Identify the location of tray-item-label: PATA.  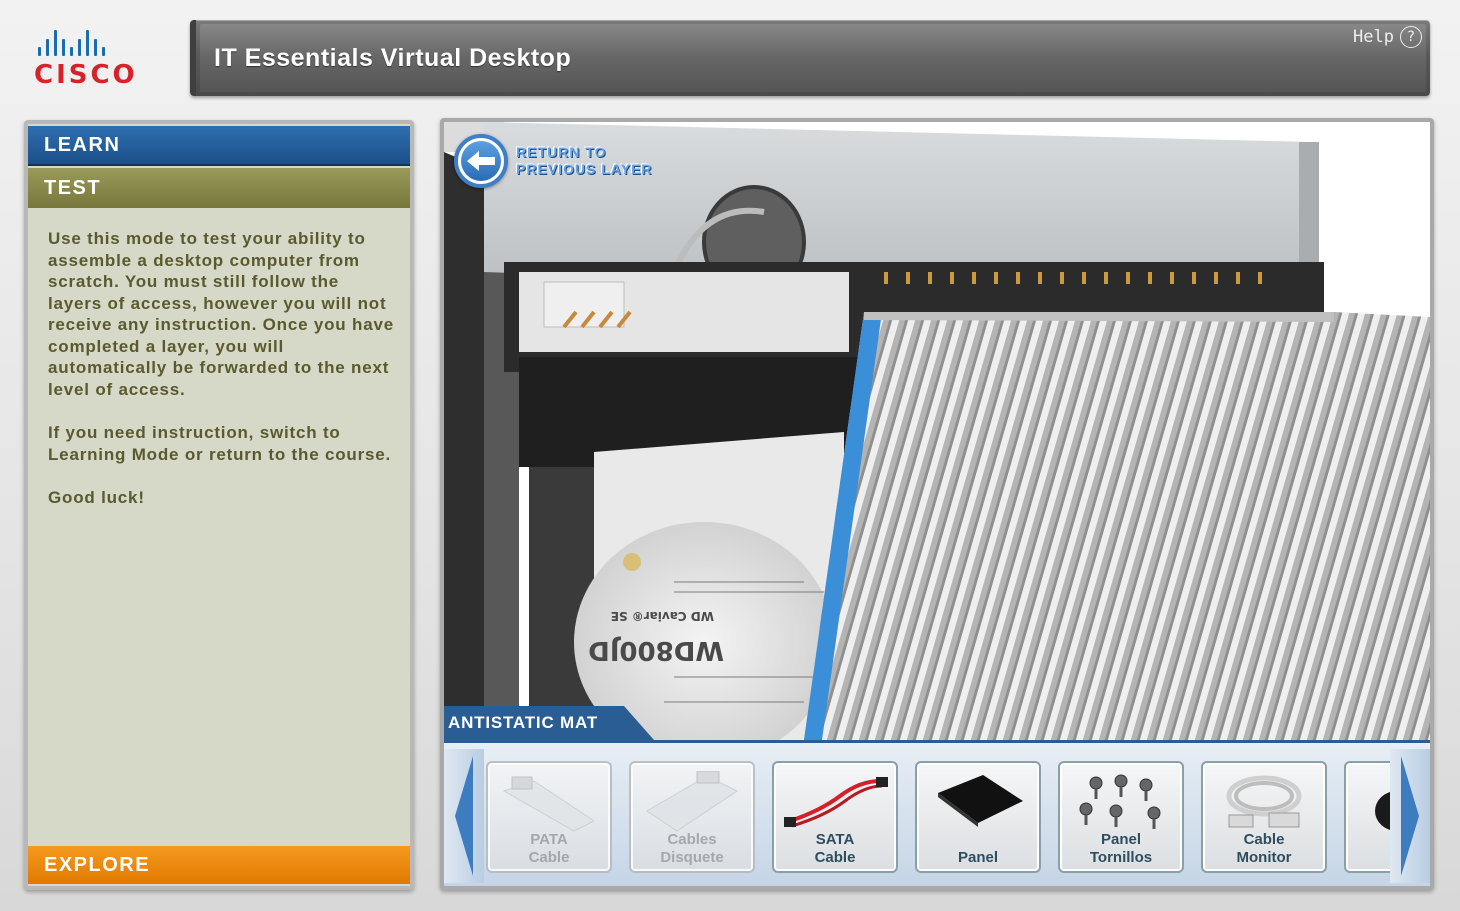
(549, 839).